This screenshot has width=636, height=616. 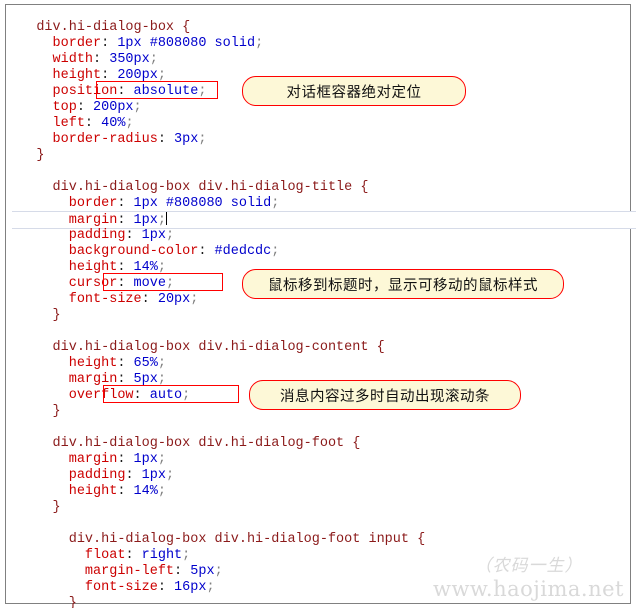 I want to click on callout-cursor: 鼠标移到标题时，显示可移动的鼠标样式, so click(x=403, y=284).